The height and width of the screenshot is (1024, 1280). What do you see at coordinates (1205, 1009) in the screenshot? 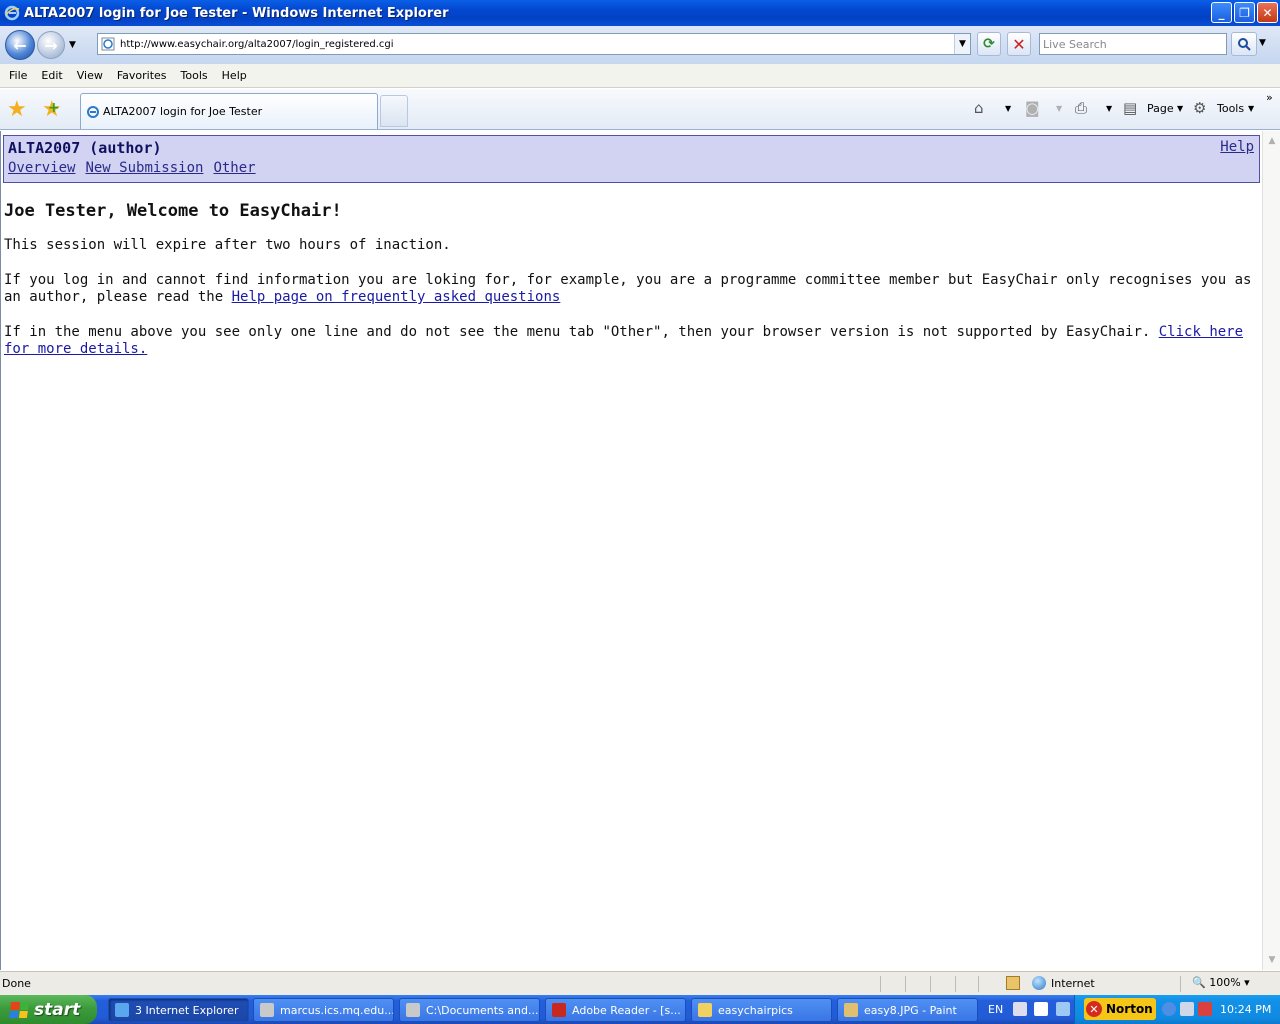
I see `security-tray-icon` at bounding box center [1205, 1009].